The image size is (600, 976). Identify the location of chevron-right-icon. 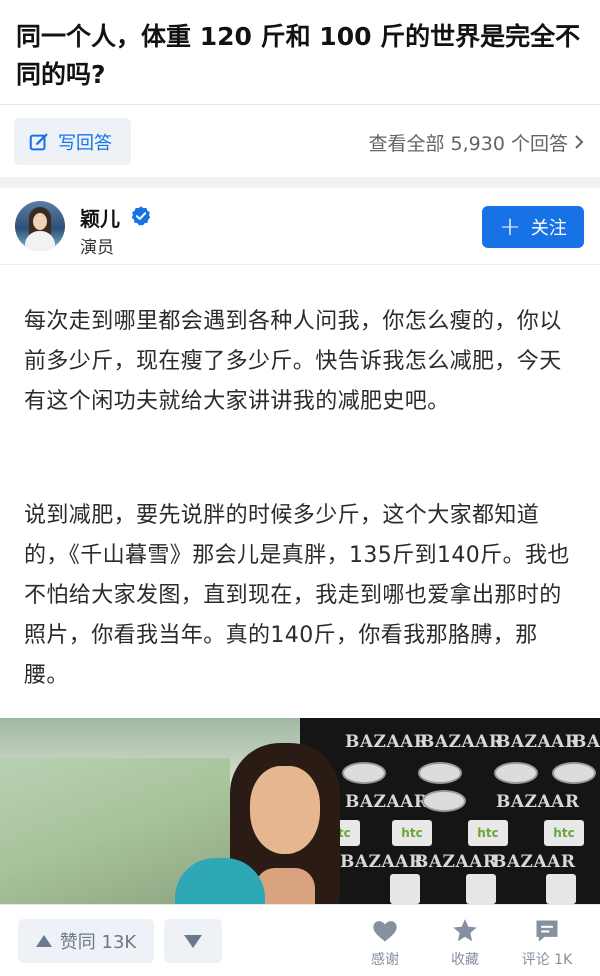
(579, 142).